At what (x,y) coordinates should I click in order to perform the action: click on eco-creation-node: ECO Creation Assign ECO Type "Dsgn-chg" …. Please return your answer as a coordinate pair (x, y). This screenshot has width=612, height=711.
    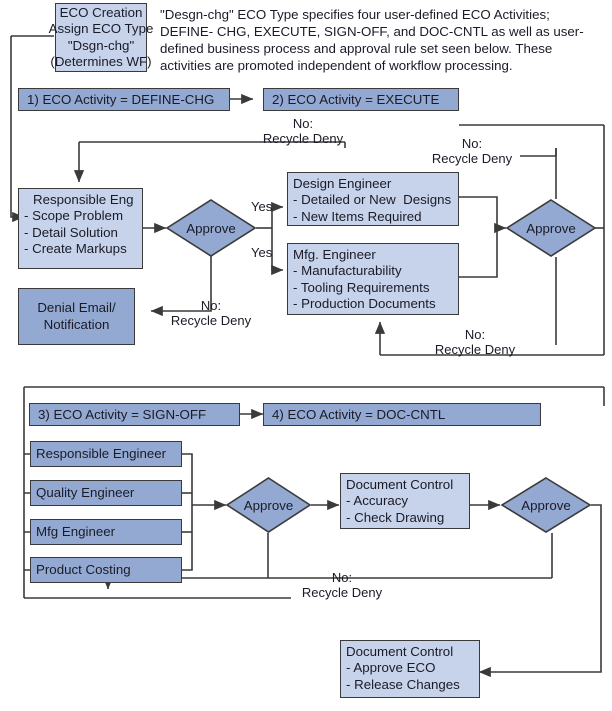
    Looking at the image, I should click on (101, 37).